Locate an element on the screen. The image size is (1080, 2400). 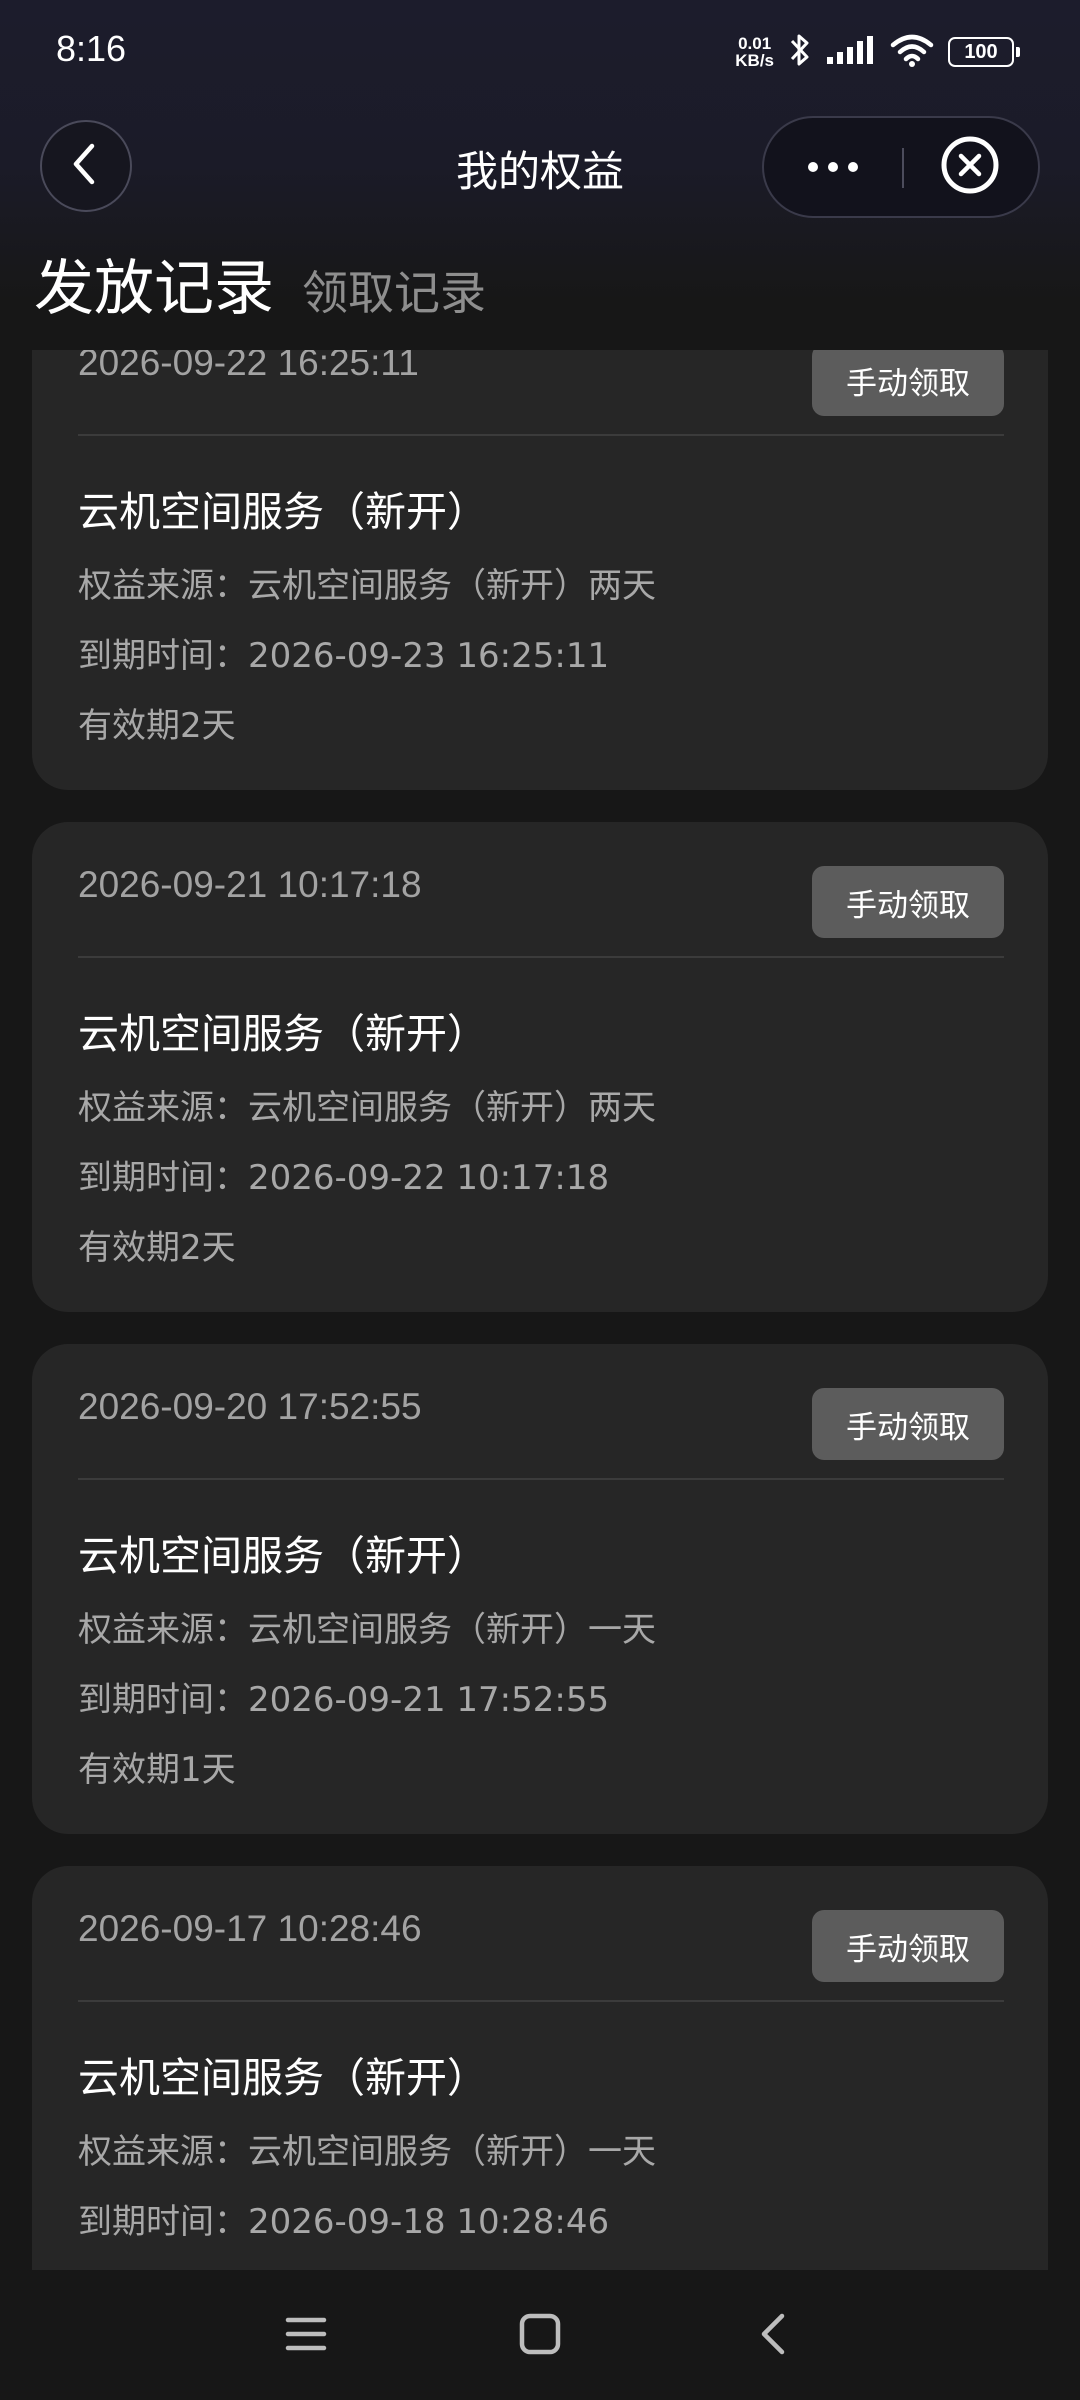
battery-level: 100 is located at coordinates (981, 51).